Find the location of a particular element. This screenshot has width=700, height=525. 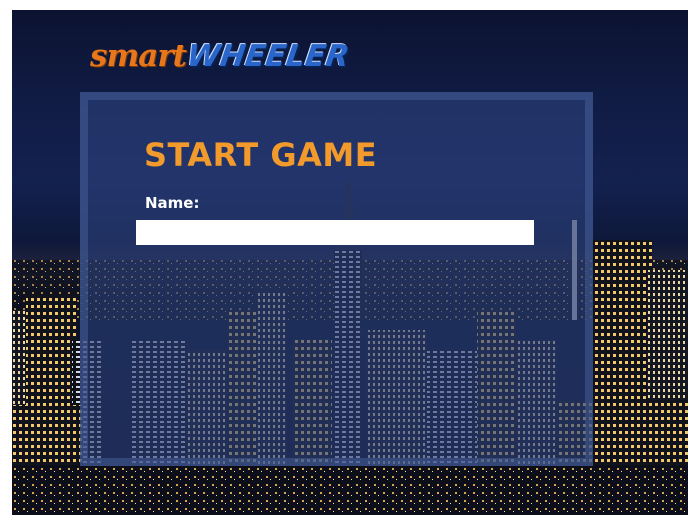

start-game-title: START GAME is located at coordinates (261, 155).